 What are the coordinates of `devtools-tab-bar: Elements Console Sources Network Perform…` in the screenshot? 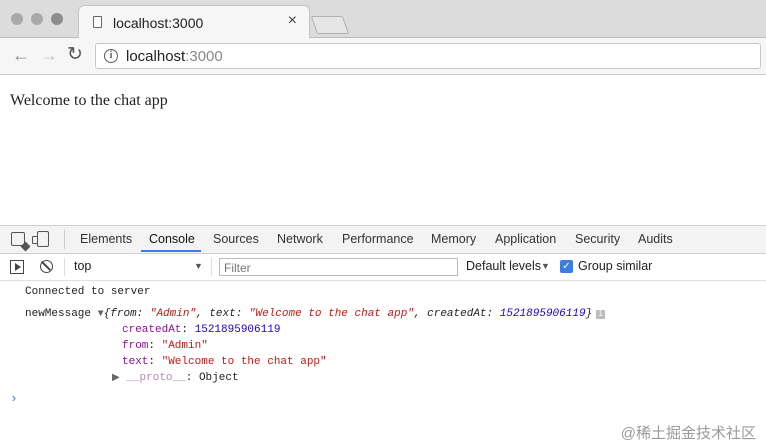 It's located at (383, 240).